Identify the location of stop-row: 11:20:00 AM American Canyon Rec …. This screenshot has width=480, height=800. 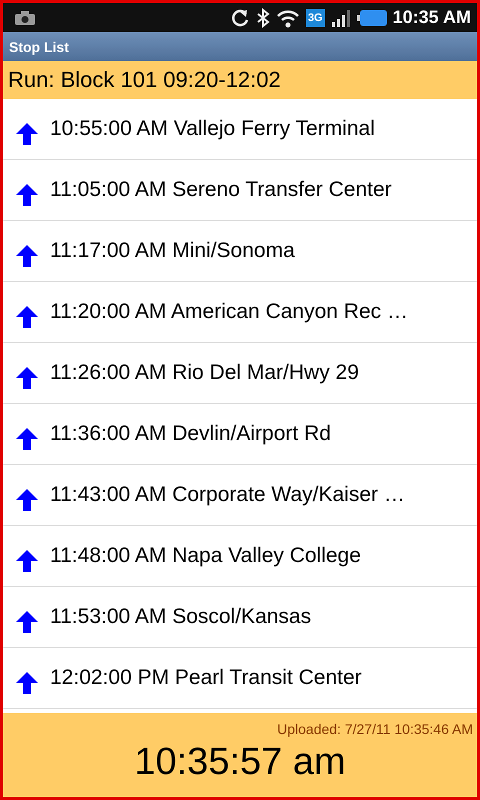
(240, 312).